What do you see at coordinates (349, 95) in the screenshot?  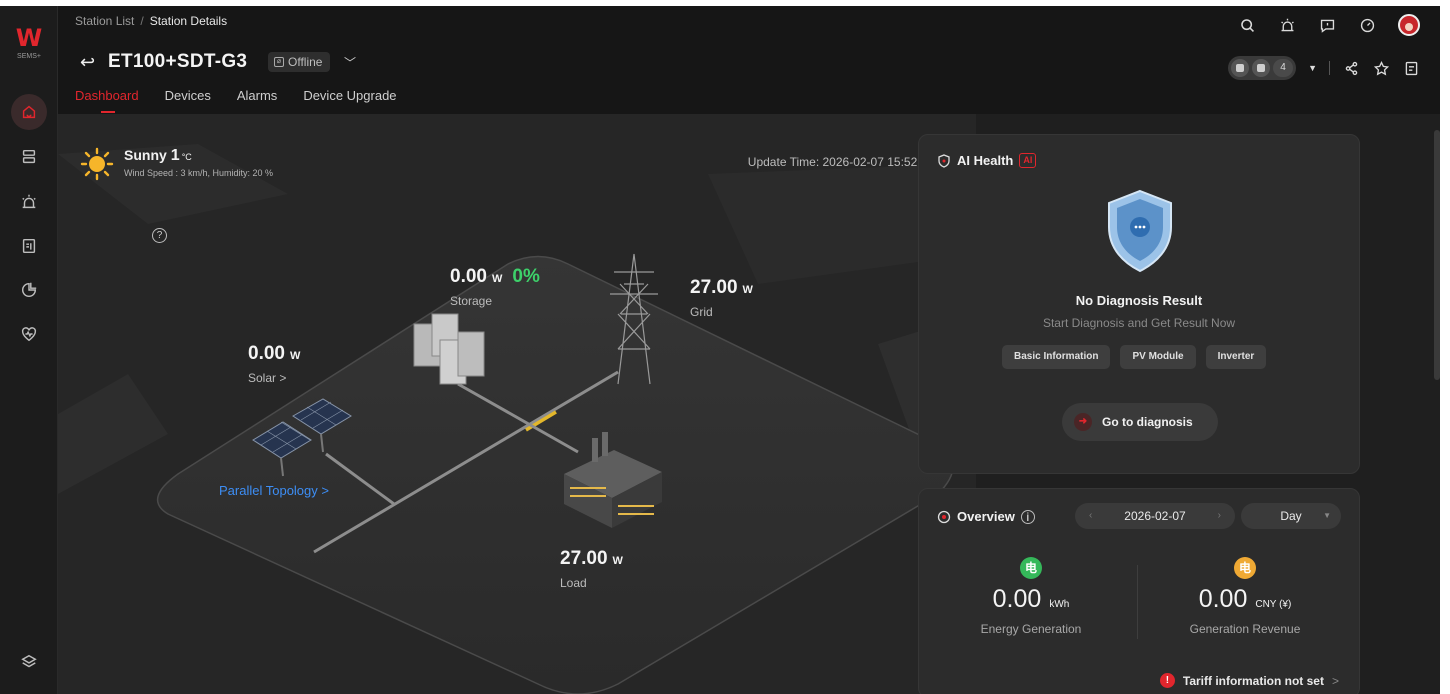 I see `tab-device-upgrade: Device Upgrade` at bounding box center [349, 95].